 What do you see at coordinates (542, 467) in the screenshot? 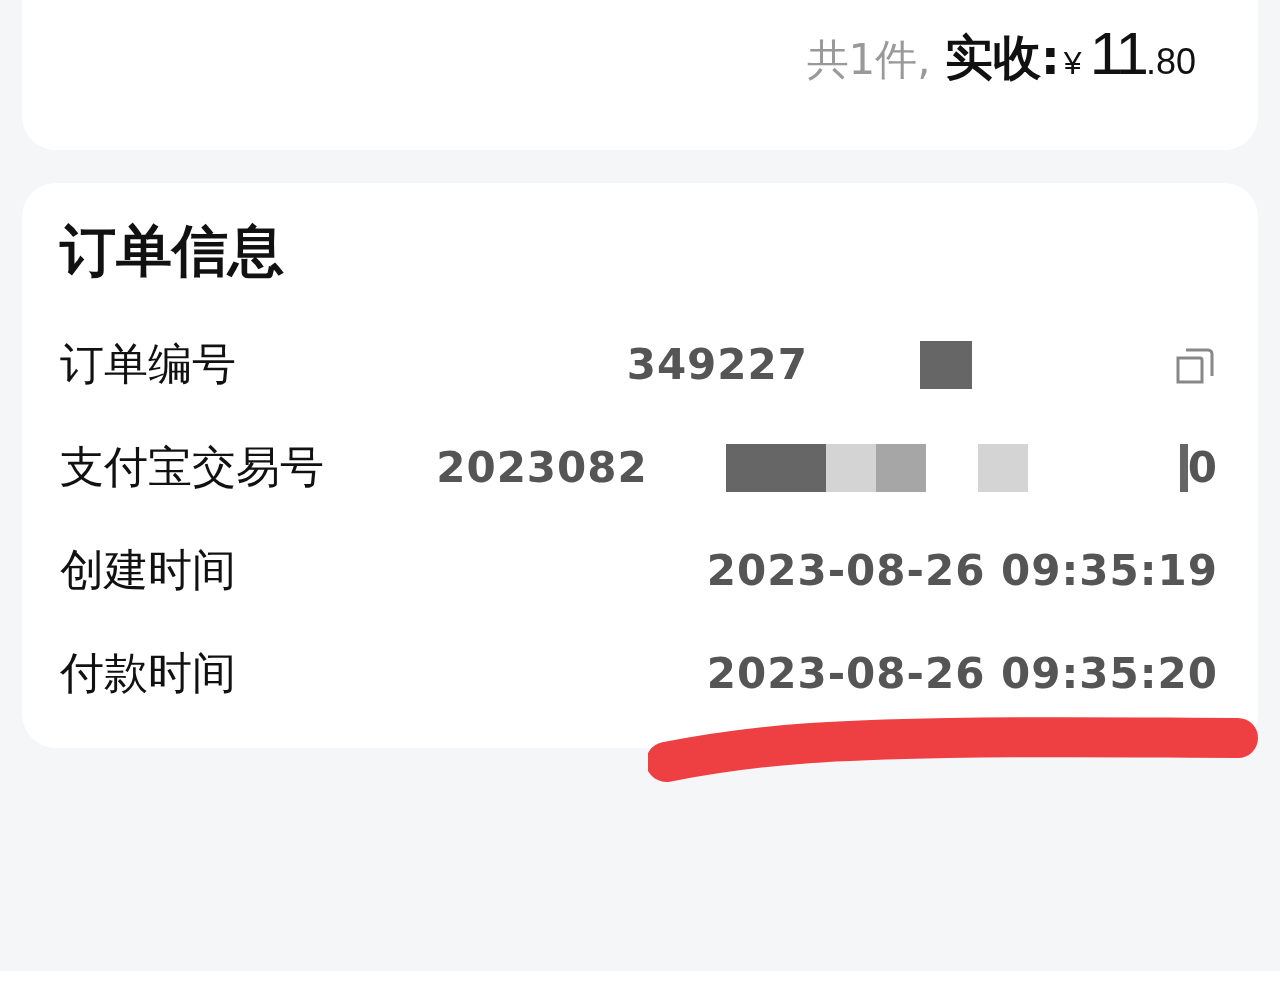
I see `trade-number: 2023082` at bounding box center [542, 467].